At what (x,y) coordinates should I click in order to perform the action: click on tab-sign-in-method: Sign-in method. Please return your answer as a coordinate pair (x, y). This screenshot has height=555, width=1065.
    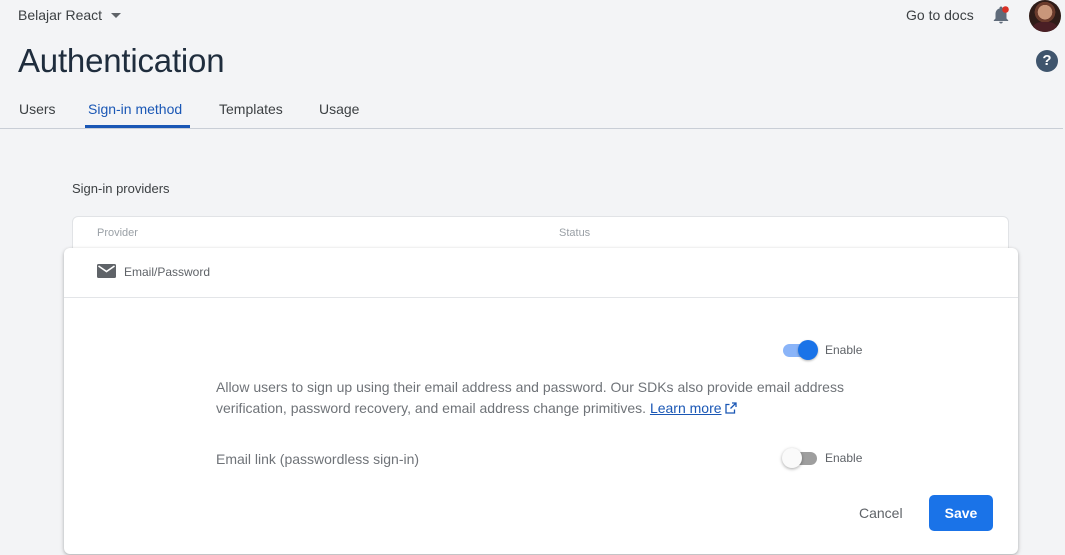
    Looking at the image, I should click on (135, 109).